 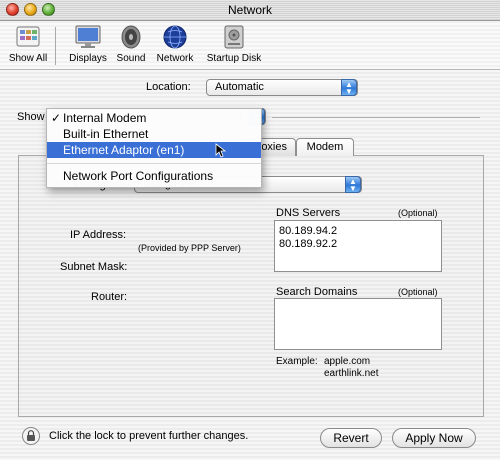 What do you see at coordinates (282, 87) in the screenshot?
I see `location-popup: Automatic ▲ ▼` at bounding box center [282, 87].